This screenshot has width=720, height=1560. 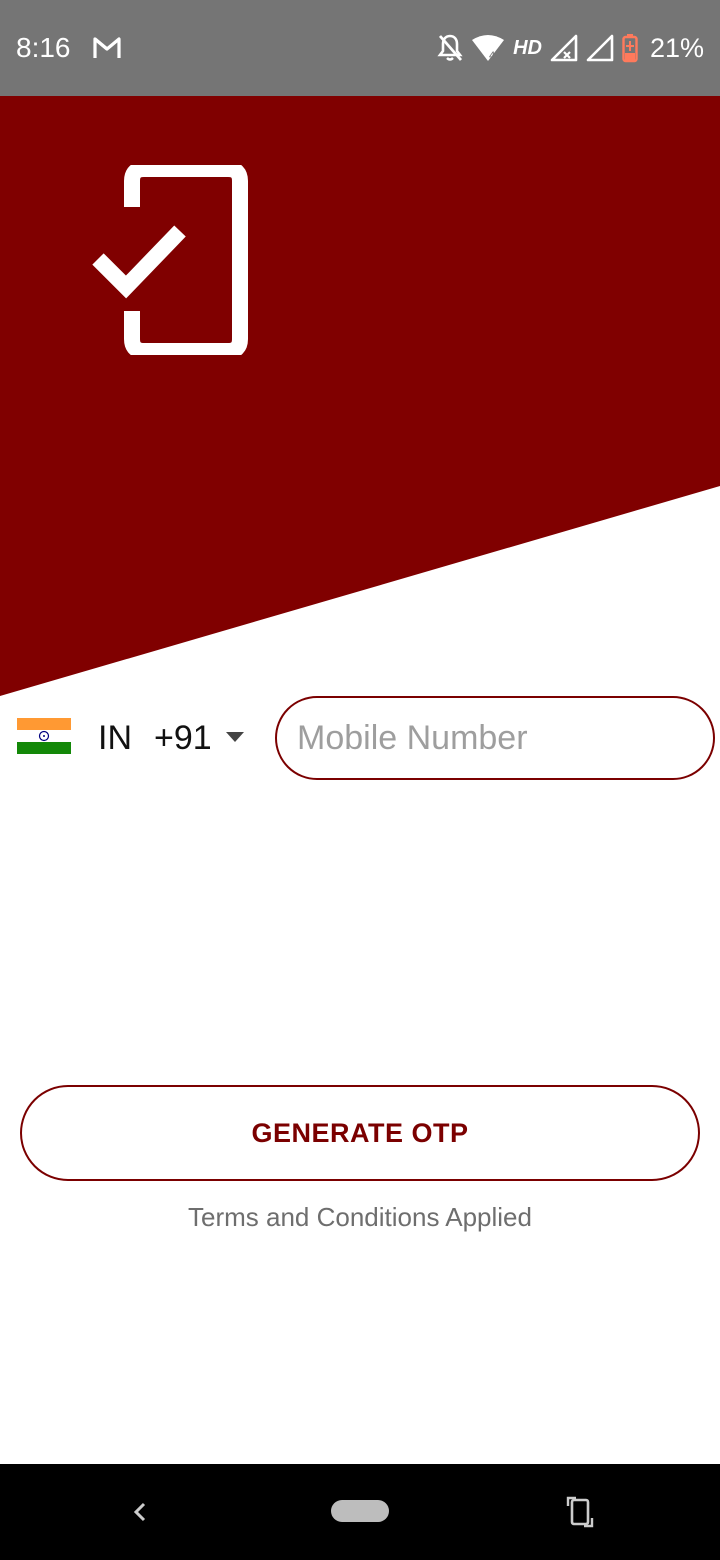 What do you see at coordinates (580, 1512) in the screenshot?
I see `rotate-icon` at bounding box center [580, 1512].